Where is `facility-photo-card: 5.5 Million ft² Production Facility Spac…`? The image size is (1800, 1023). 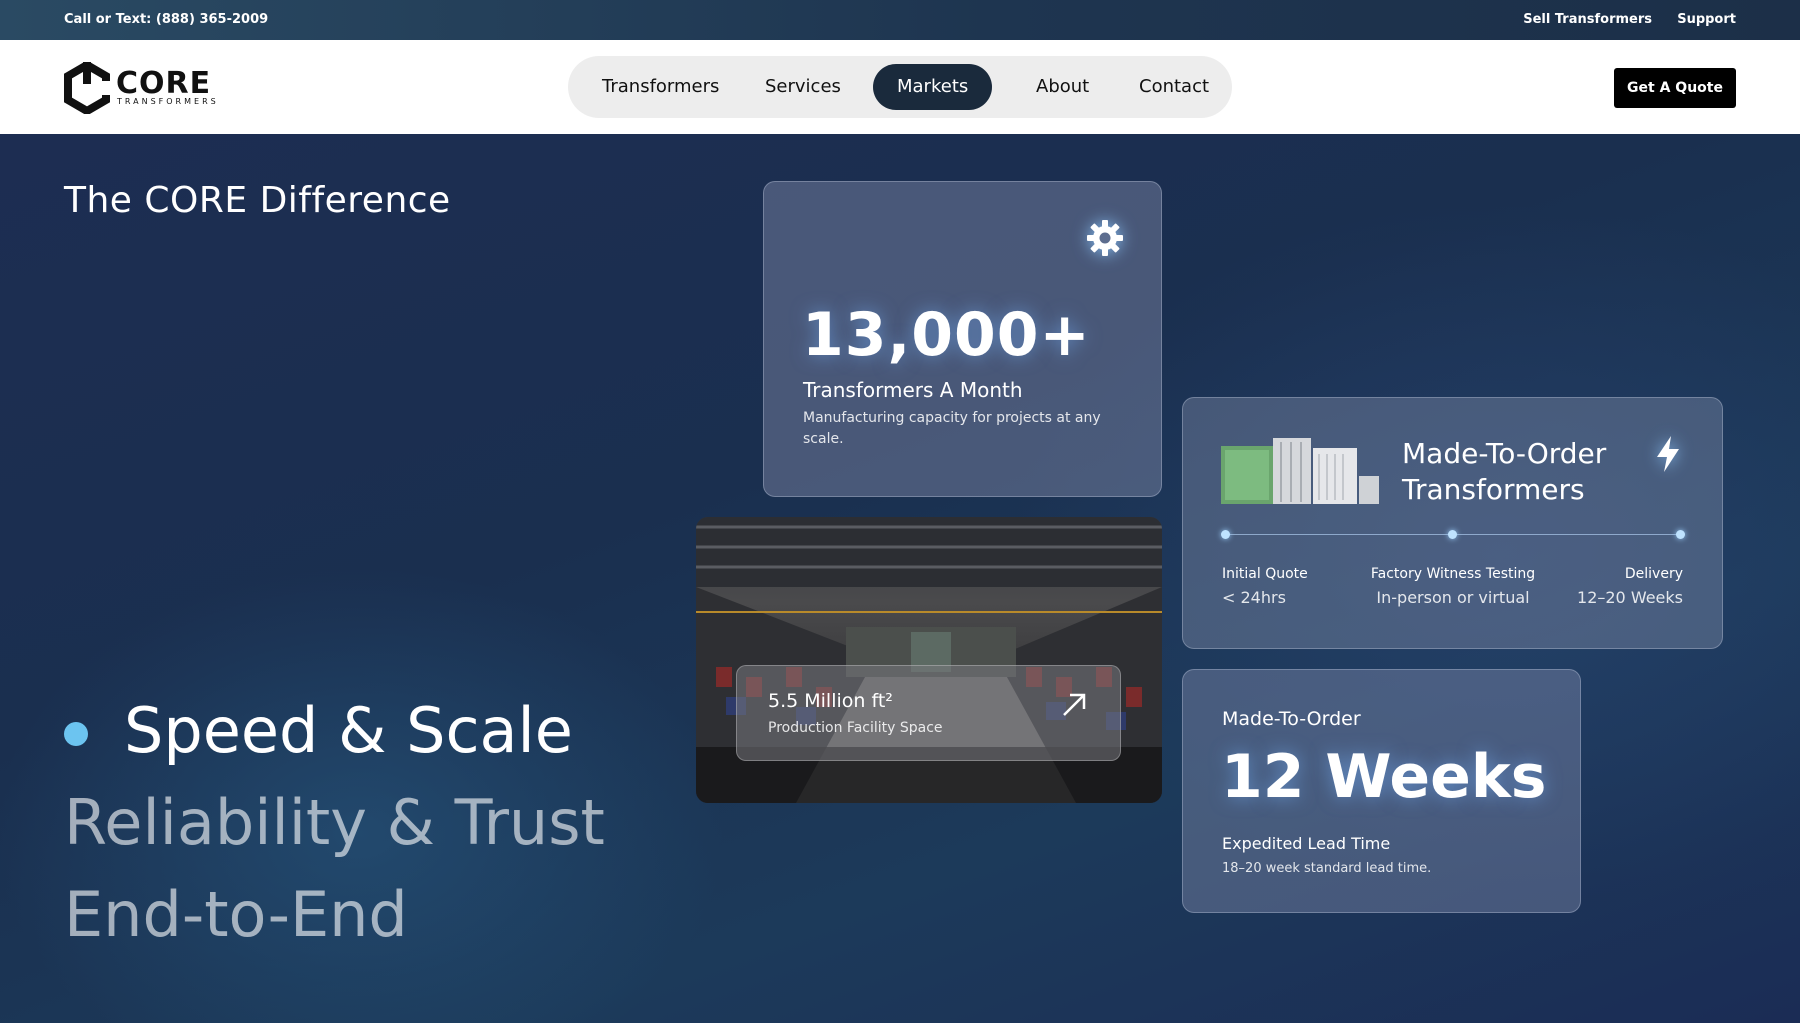
facility-photo-card: 5.5 Million ft² Production Facility Spac… is located at coordinates (929, 660).